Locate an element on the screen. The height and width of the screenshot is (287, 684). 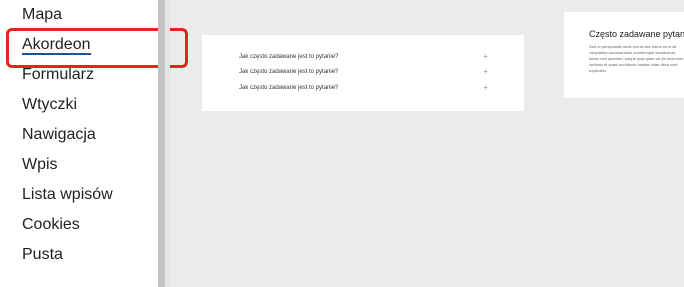
sidebar-item-pusta: Pusta is located at coordinates (42, 255).